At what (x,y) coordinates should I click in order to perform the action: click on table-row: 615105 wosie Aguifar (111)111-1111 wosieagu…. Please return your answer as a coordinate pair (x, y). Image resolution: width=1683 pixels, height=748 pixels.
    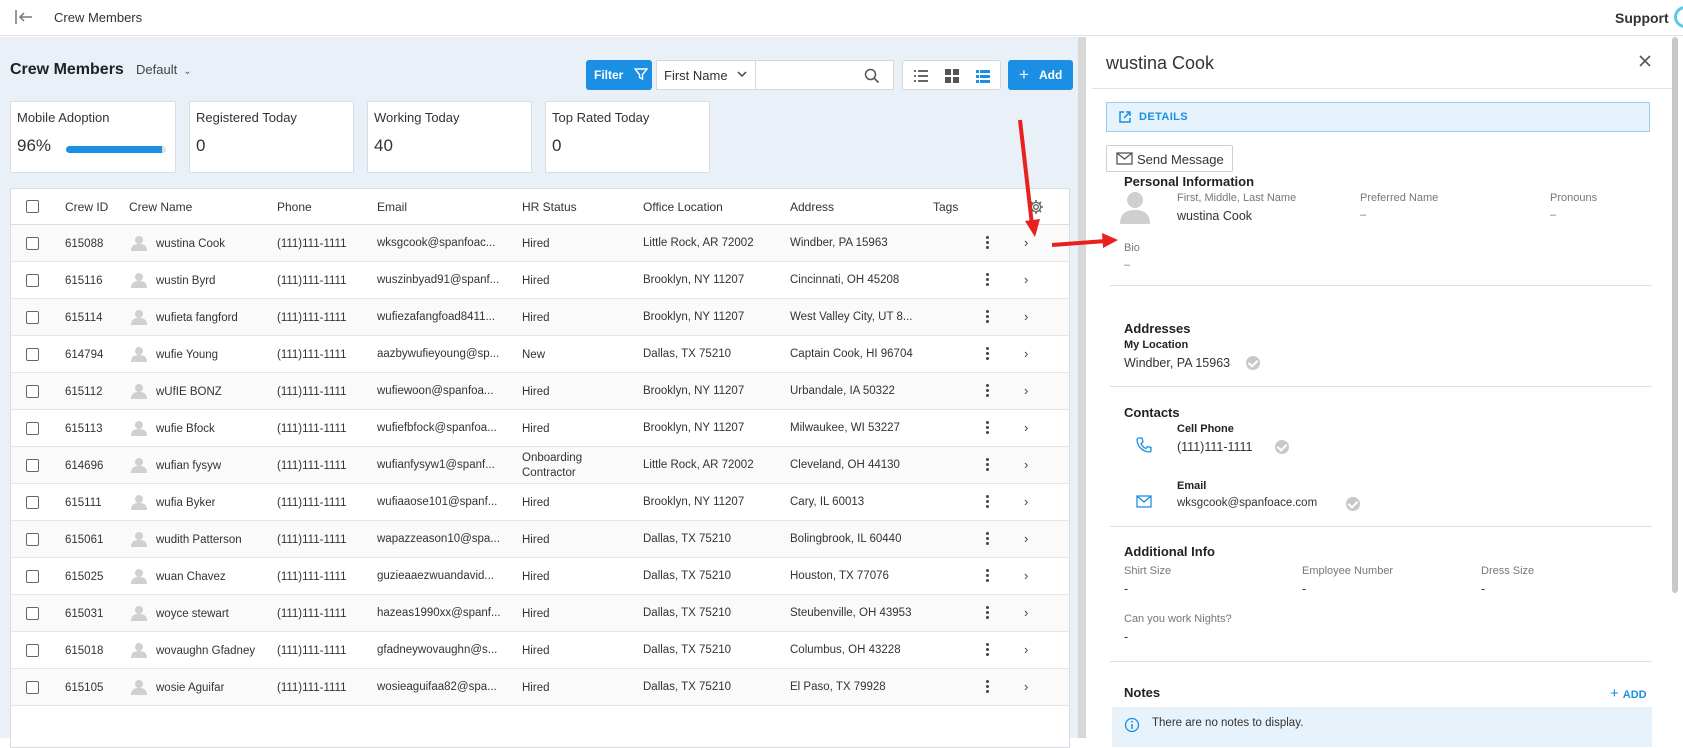
    Looking at the image, I should click on (540, 687).